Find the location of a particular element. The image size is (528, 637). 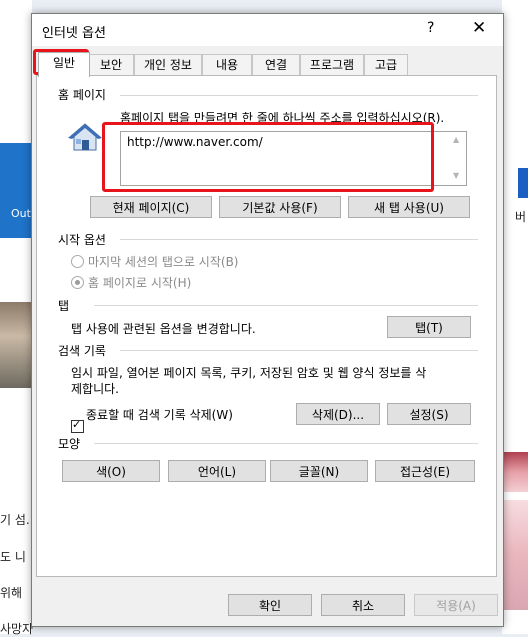

help-button: ? is located at coordinates (430, 28).